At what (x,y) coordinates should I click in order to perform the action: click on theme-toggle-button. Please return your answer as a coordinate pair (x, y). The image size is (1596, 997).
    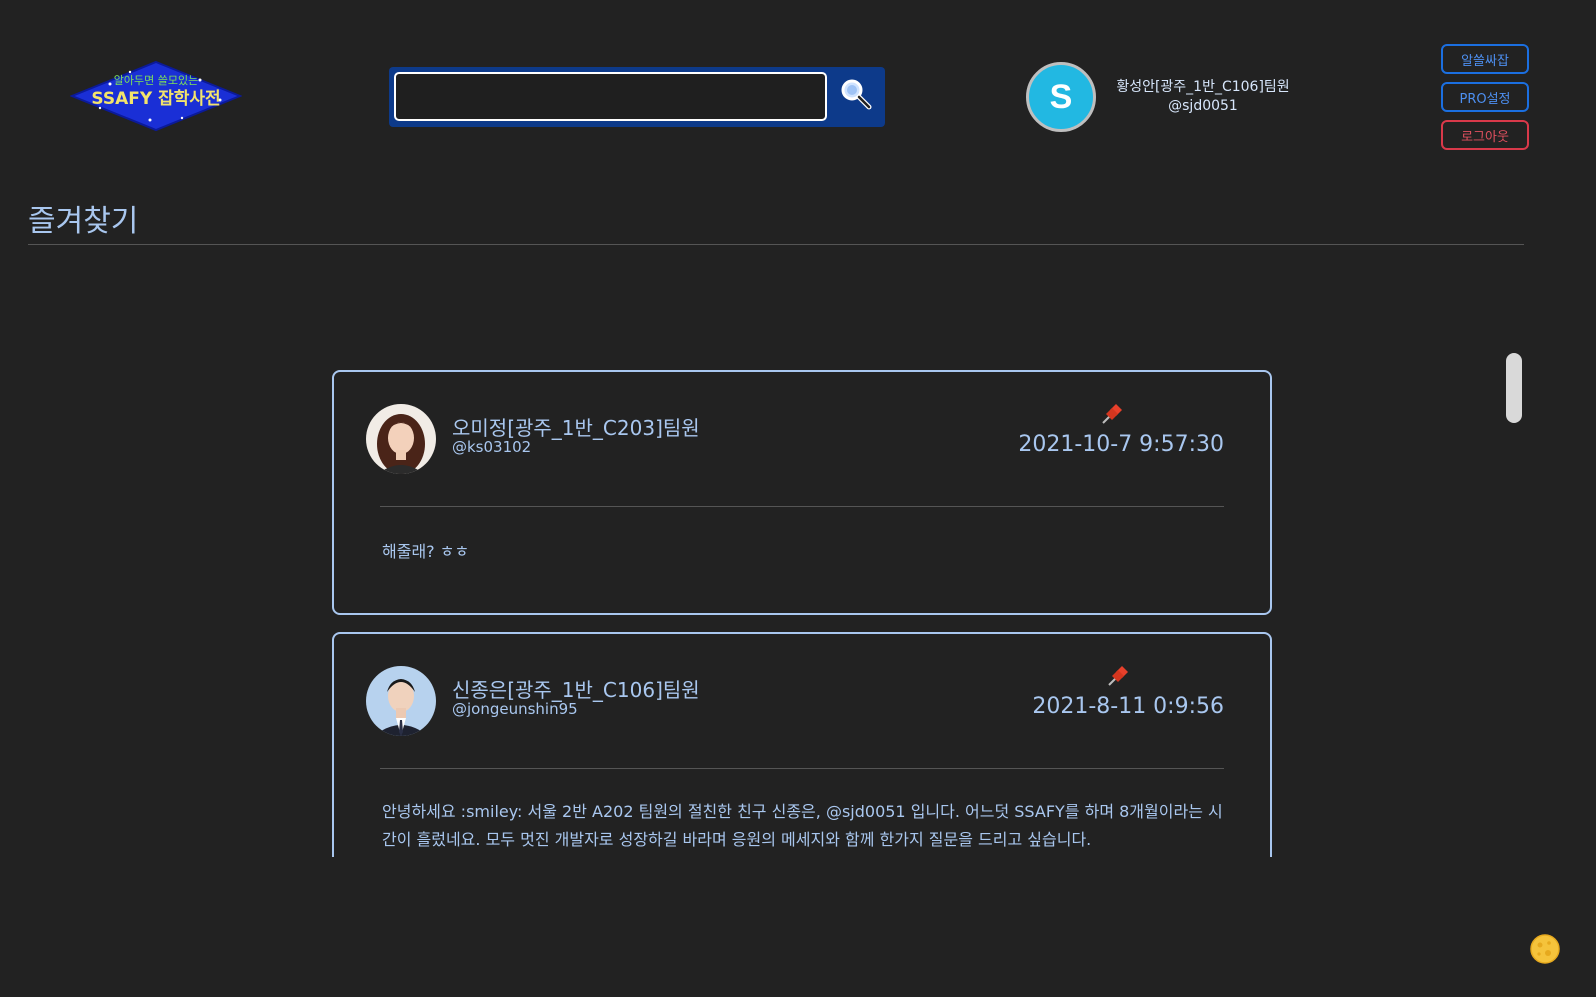
    Looking at the image, I should click on (1545, 949).